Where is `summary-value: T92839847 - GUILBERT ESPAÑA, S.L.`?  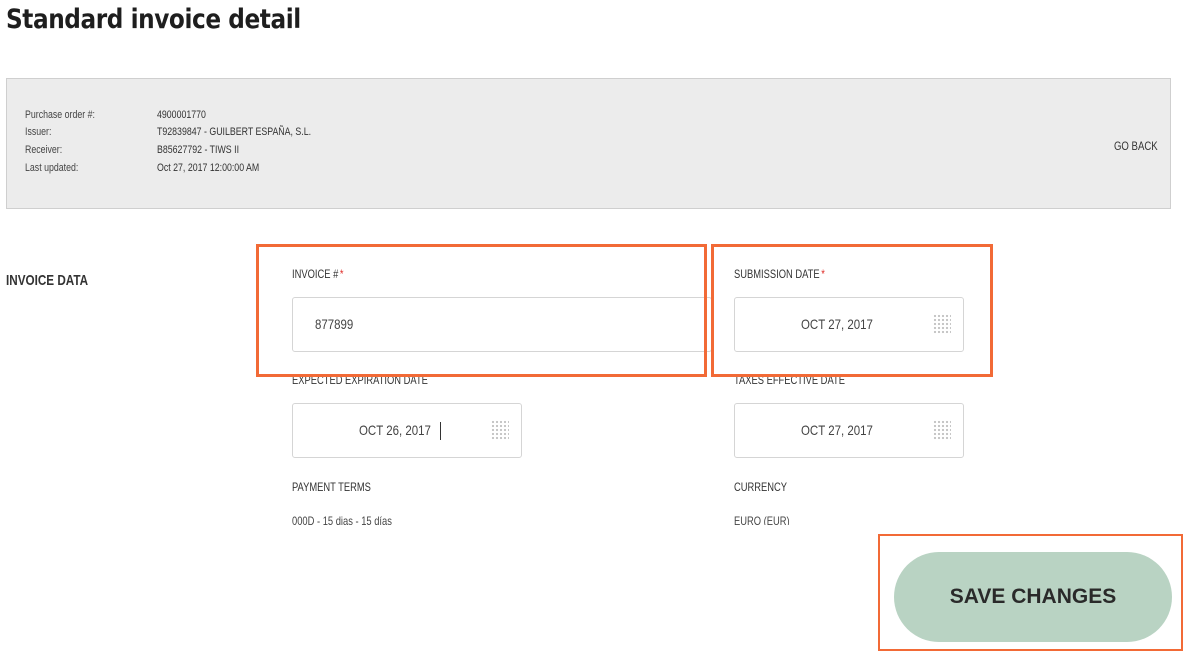
summary-value: T92839847 - GUILBERT ESPAÑA, S.L. is located at coordinates (234, 132).